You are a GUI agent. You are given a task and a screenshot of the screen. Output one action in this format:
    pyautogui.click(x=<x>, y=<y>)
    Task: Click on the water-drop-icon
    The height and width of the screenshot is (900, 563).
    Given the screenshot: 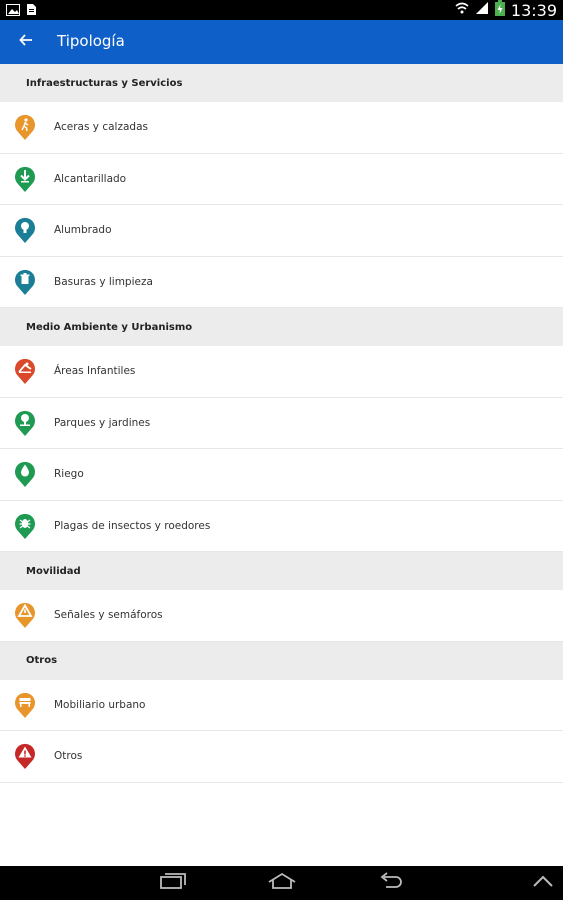 What is the action you would take?
    pyautogui.click(x=25, y=474)
    